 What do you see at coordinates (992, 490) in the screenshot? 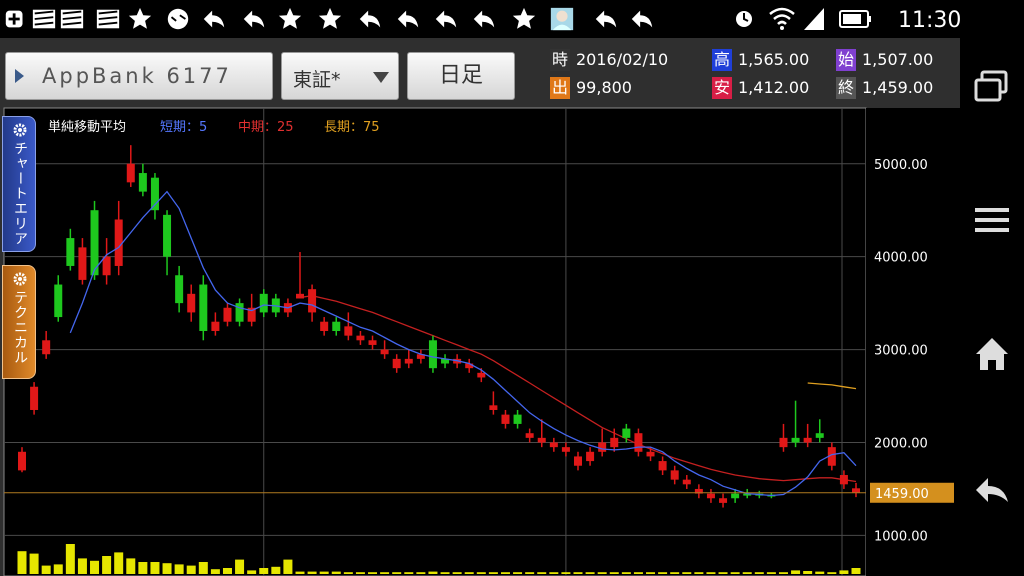
I see `back-icon` at bounding box center [992, 490].